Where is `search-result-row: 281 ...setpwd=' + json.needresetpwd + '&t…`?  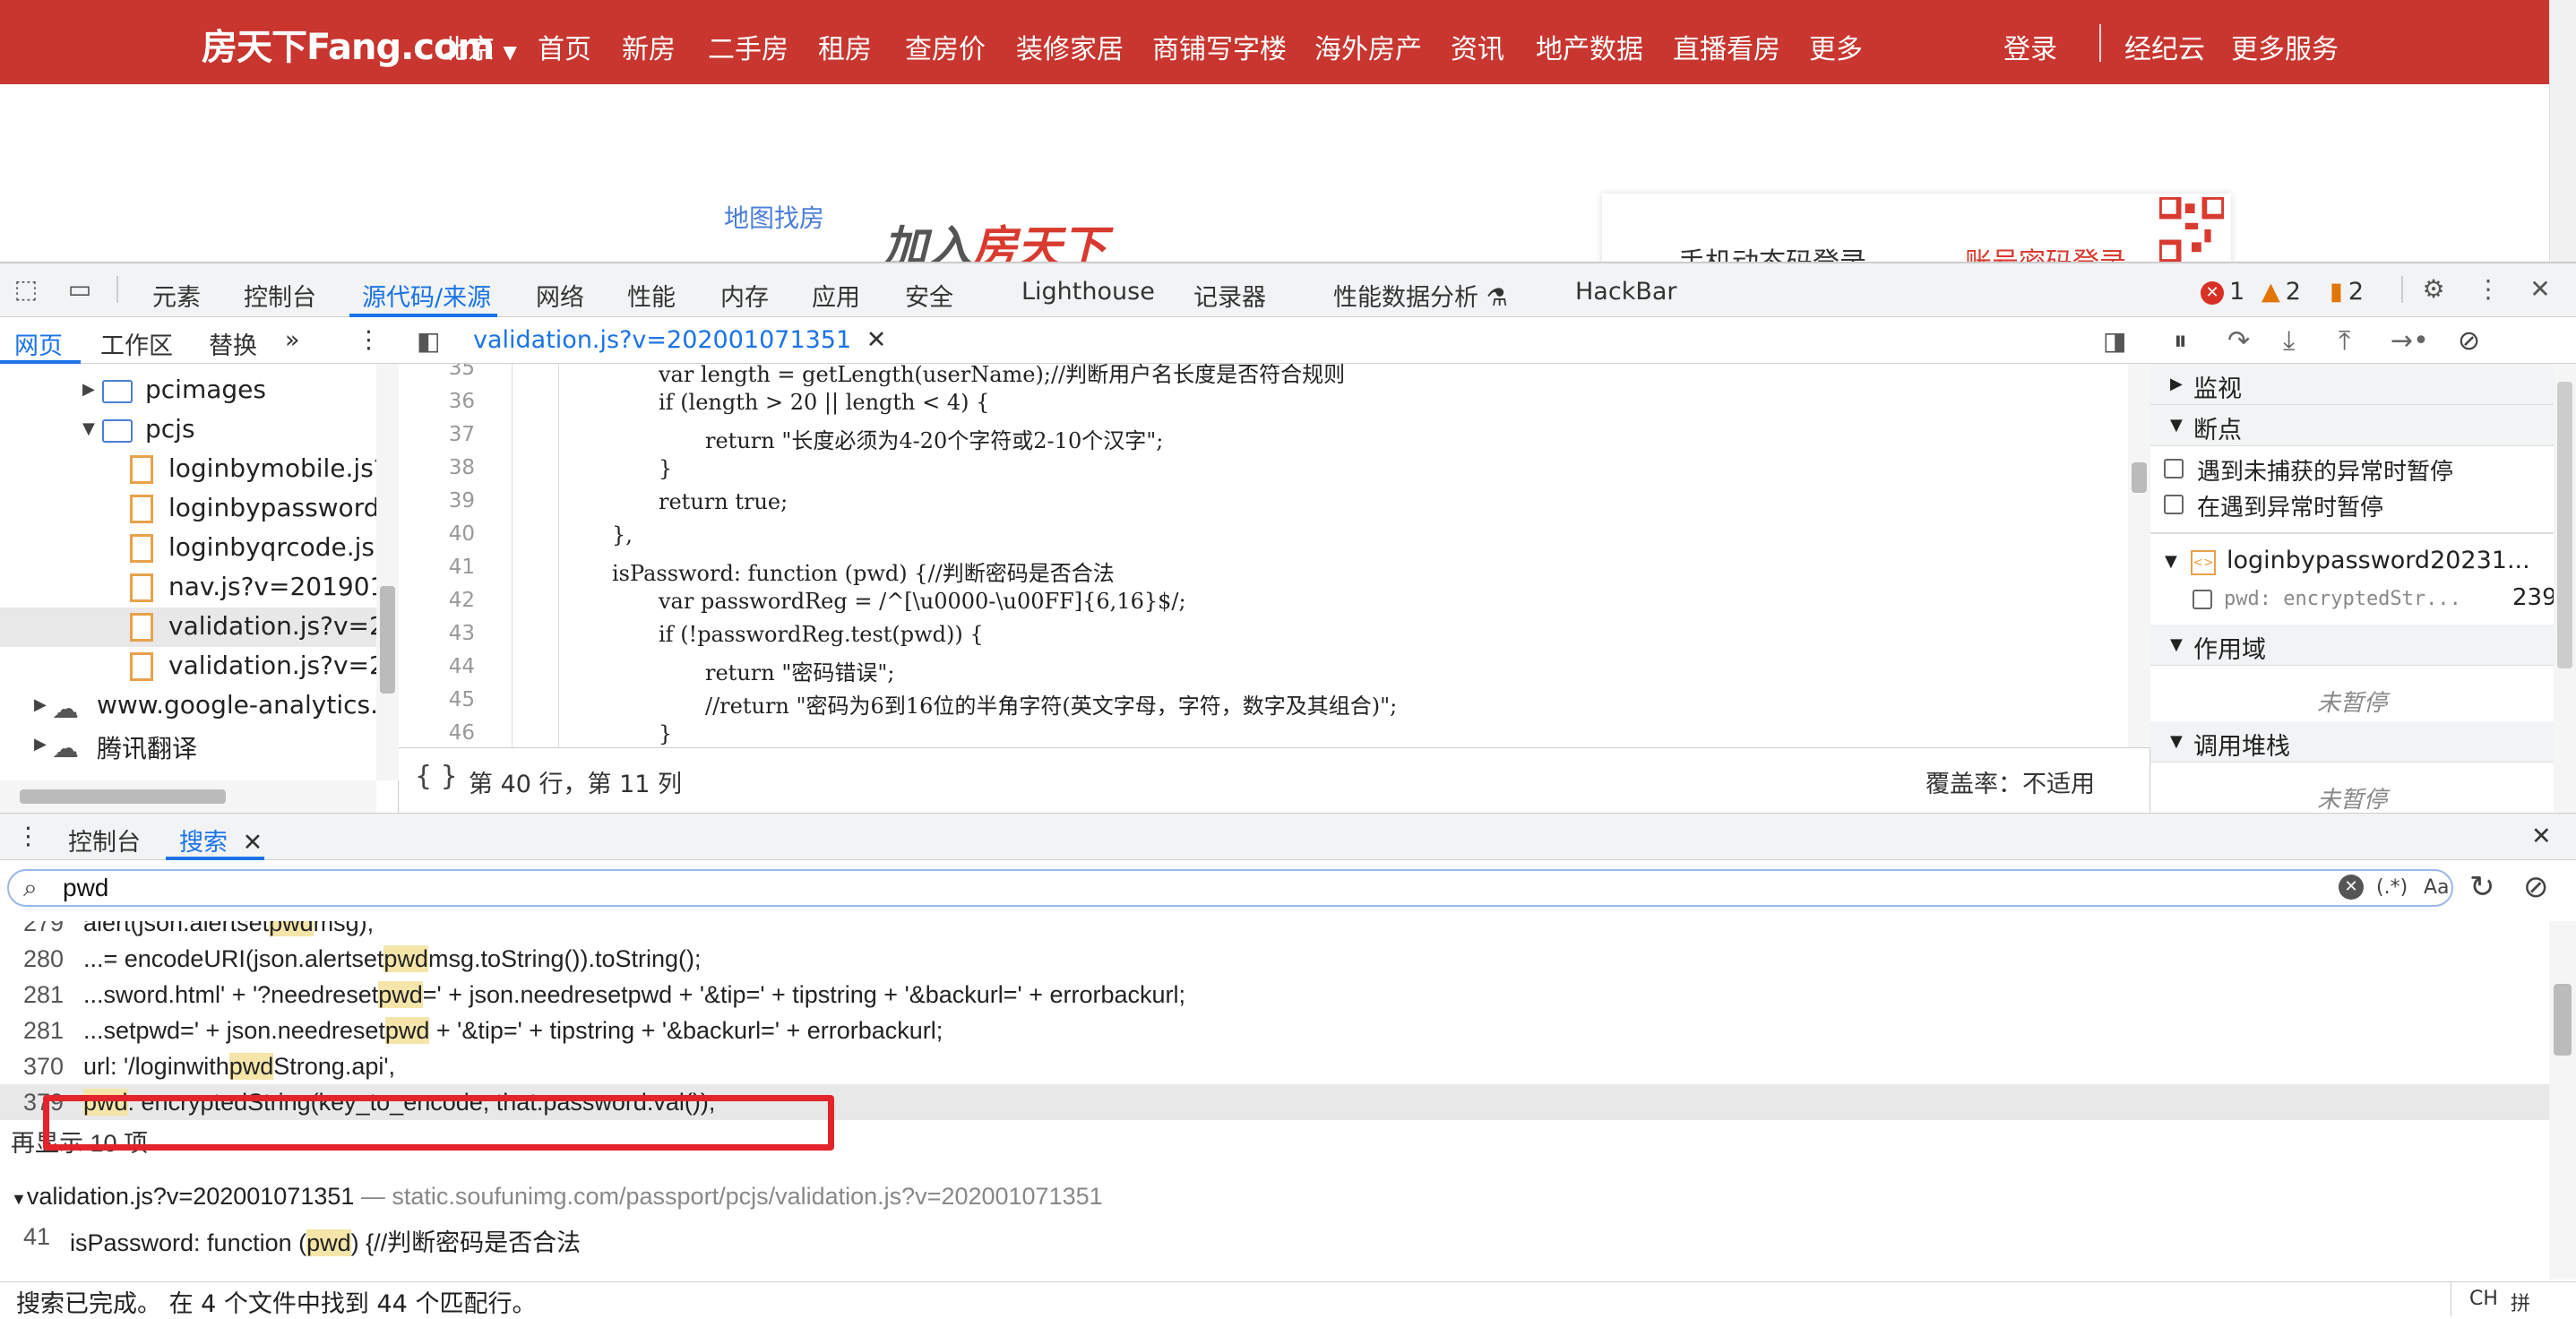 search-result-row: 281 ...setpwd=' + json.needresetpwd + '&t… is located at coordinates (1274, 1030).